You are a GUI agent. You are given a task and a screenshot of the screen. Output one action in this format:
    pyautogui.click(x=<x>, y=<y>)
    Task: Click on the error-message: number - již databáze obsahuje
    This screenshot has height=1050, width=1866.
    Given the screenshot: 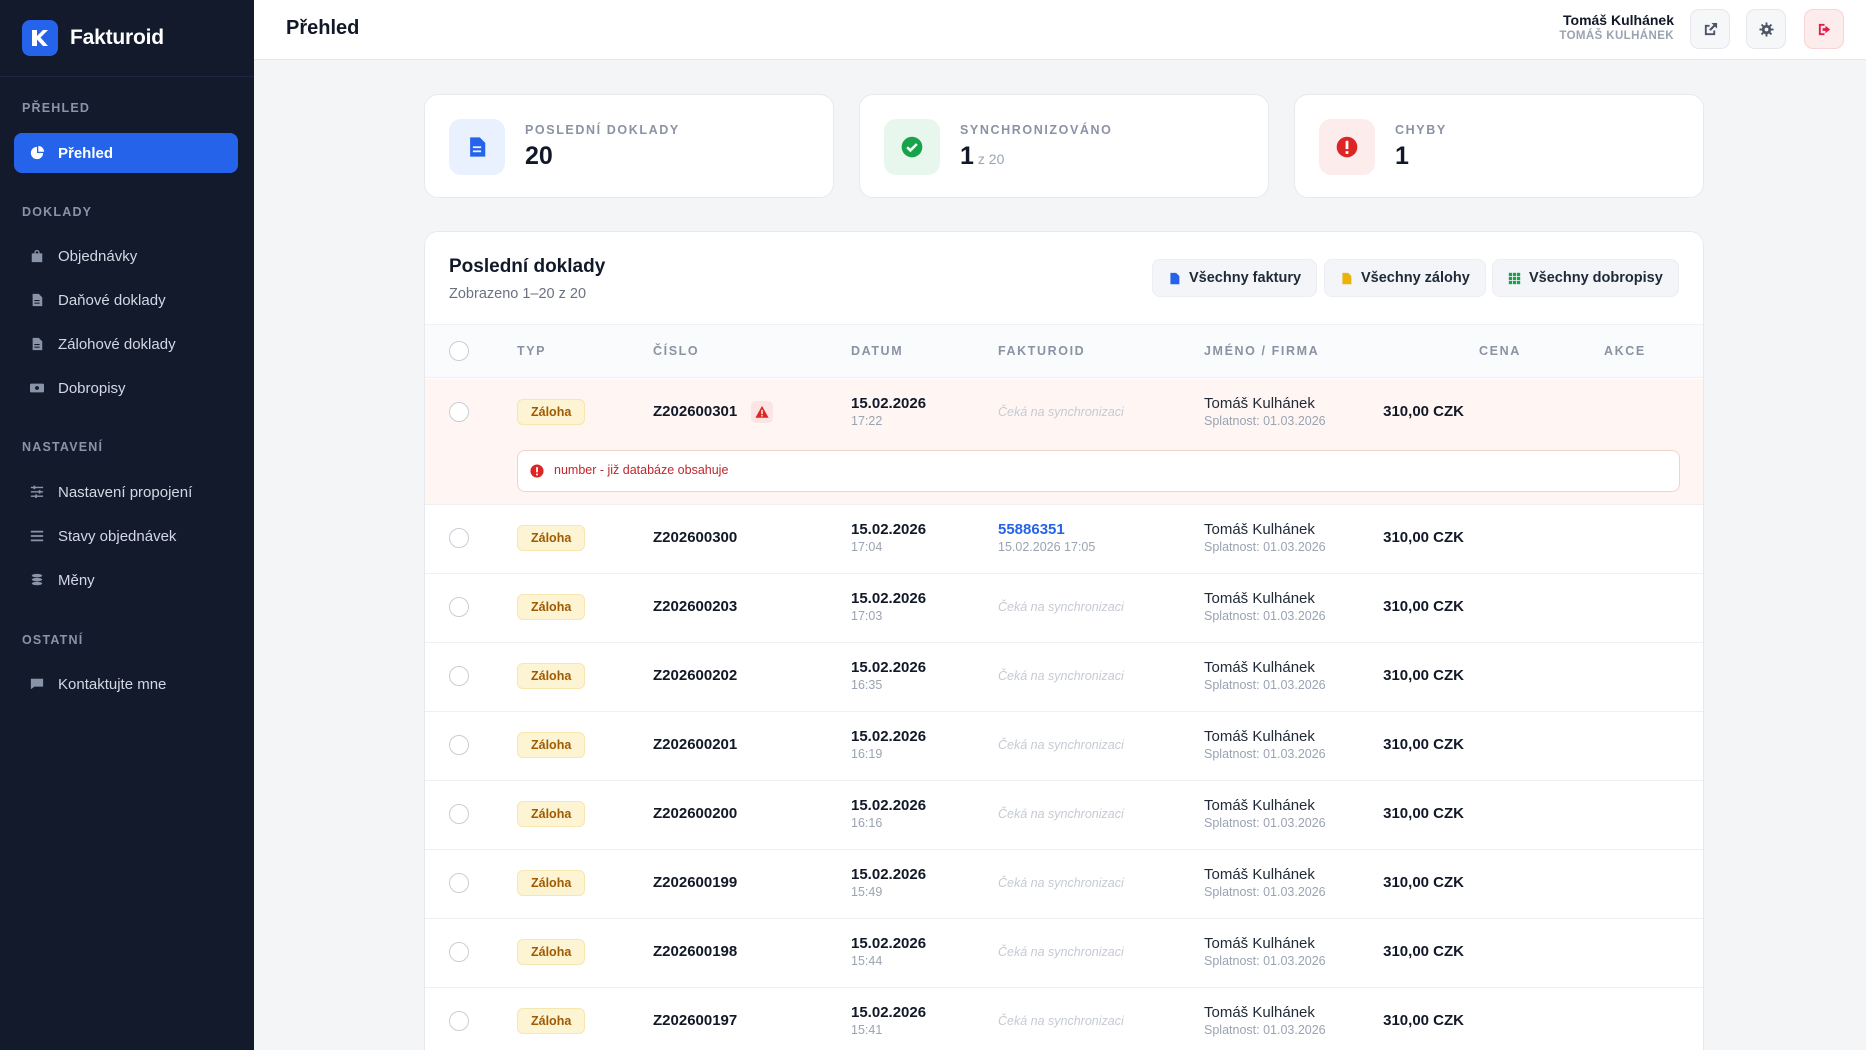 What is the action you would take?
    pyautogui.click(x=641, y=470)
    